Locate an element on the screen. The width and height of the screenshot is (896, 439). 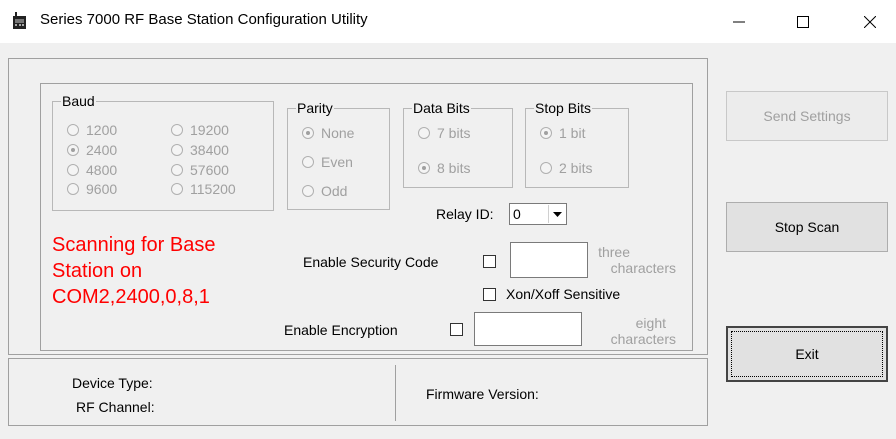
footer-divider is located at coordinates (395, 393).